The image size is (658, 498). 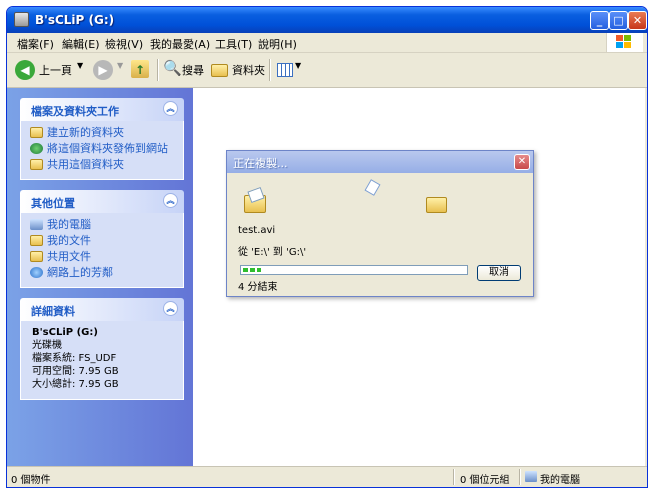 What do you see at coordinates (522, 162) in the screenshot?
I see `dialog-close-button: ✕` at bounding box center [522, 162].